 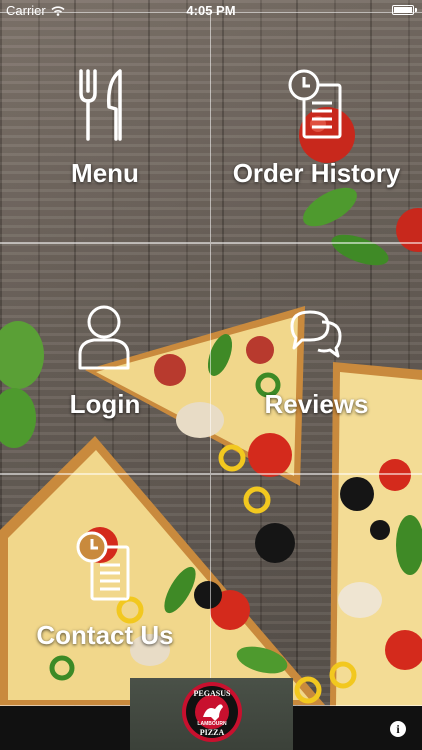 I want to click on info-button: i, so click(x=398, y=729).